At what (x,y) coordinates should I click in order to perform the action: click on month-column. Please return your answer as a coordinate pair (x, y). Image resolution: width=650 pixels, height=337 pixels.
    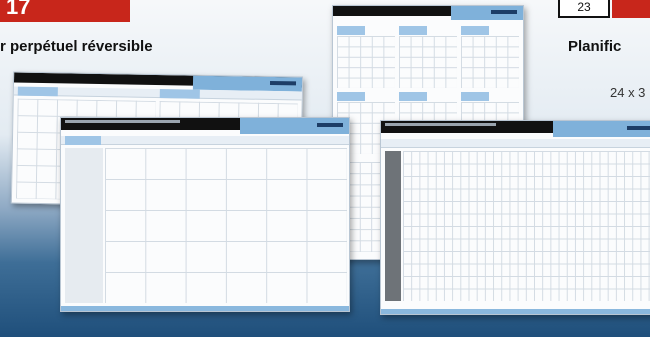
    Looking at the image, I should click on (393, 226).